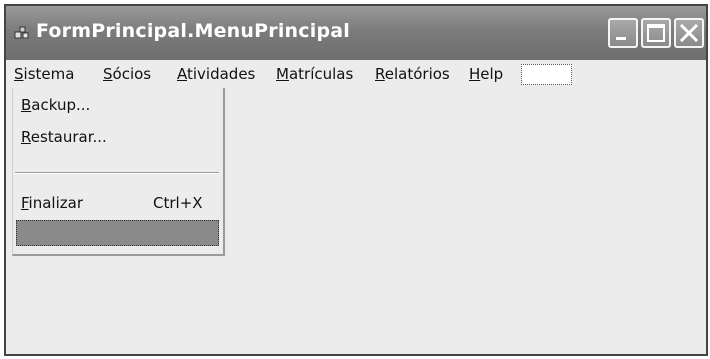  Describe the element at coordinates (417, 74) in the screenshot. I see `menu-relatorios-label: elatórios` at that location.